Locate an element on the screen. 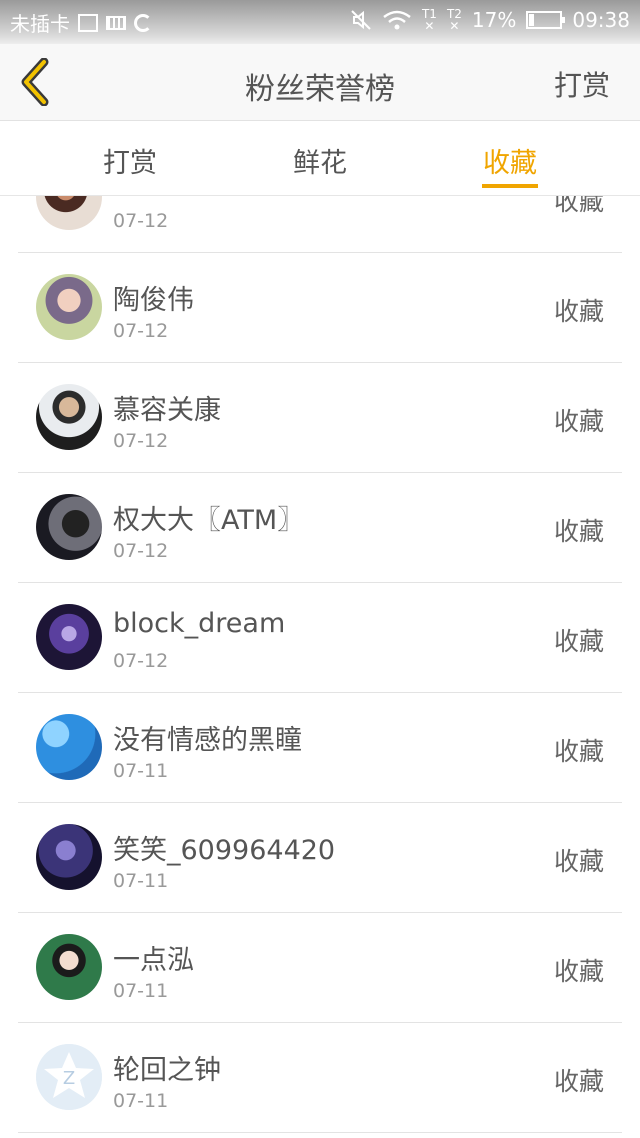 Image resolution: width=640 pixels, height=1138 pixels. list-item-name: 没有情感的黑瞳 is located at coordinates (207, 740).